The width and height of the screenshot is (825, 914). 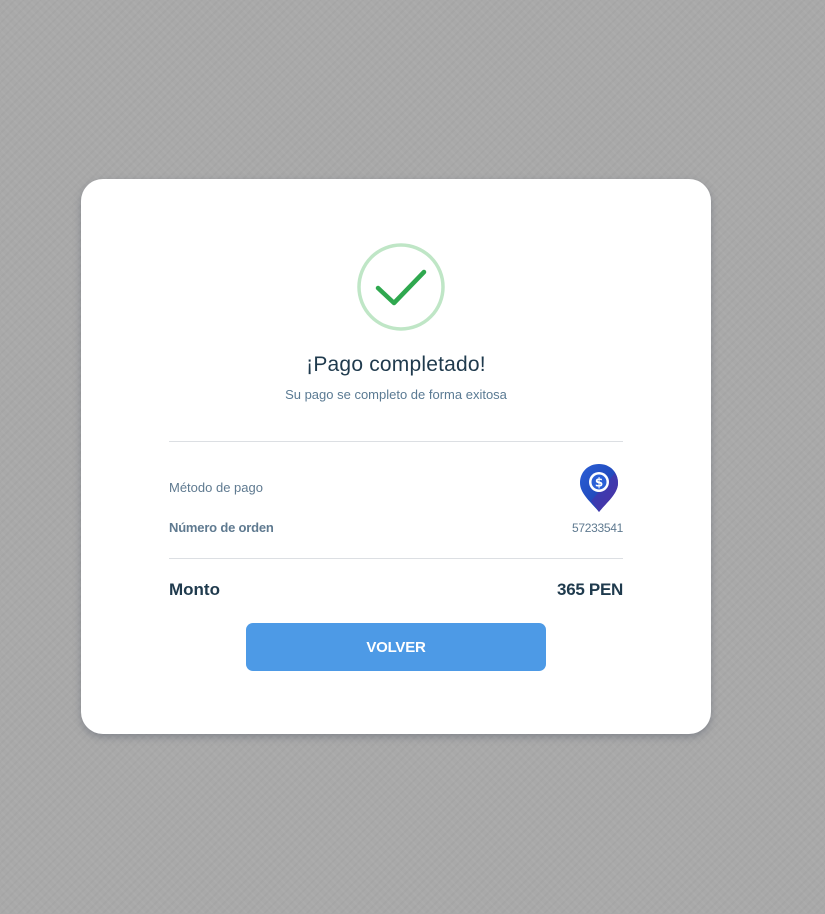 I want to click on order-number-value: 57233541, so click(x=597, y=528).